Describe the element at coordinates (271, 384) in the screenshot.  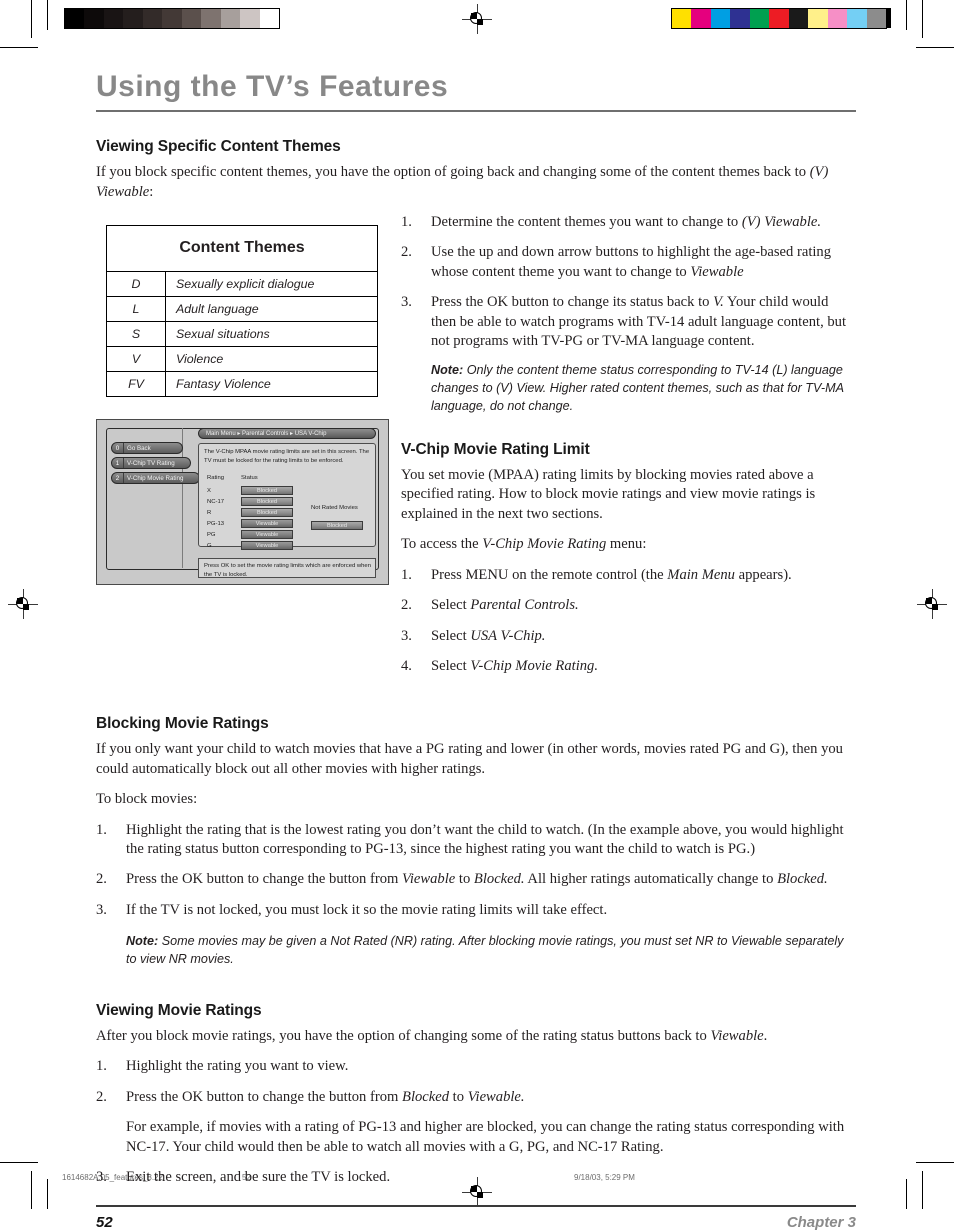
I see `theme-description: Fantasy Violence` at that location.